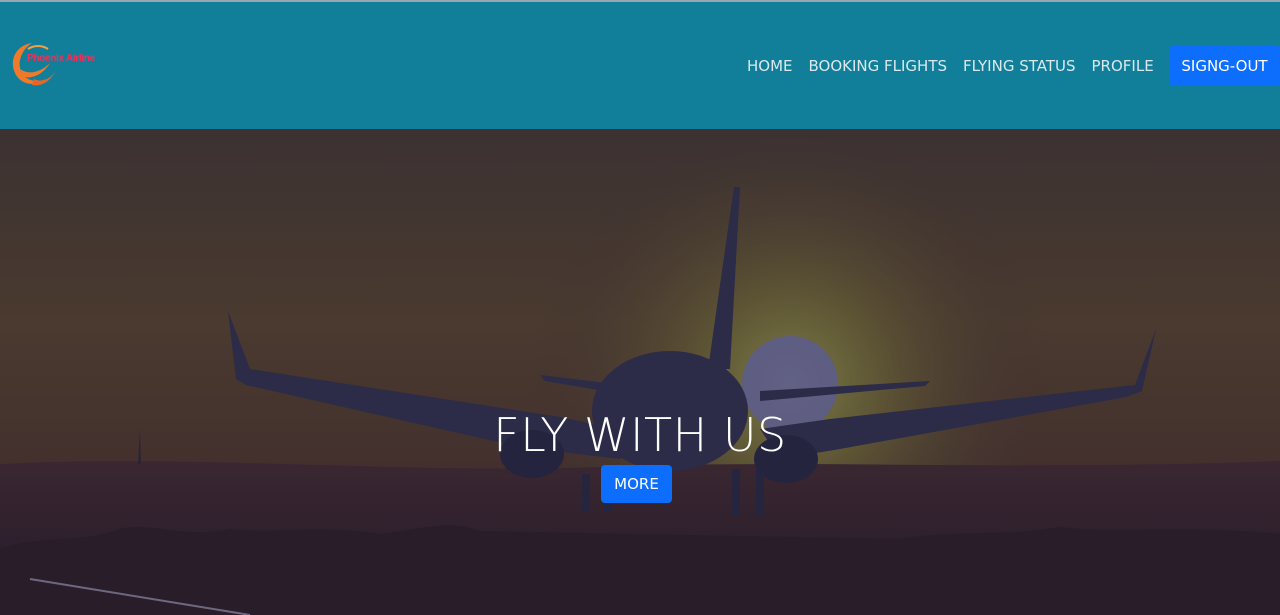 The image size is (1280, 615). I want to click on more-button: MORE, so click(636, 484).